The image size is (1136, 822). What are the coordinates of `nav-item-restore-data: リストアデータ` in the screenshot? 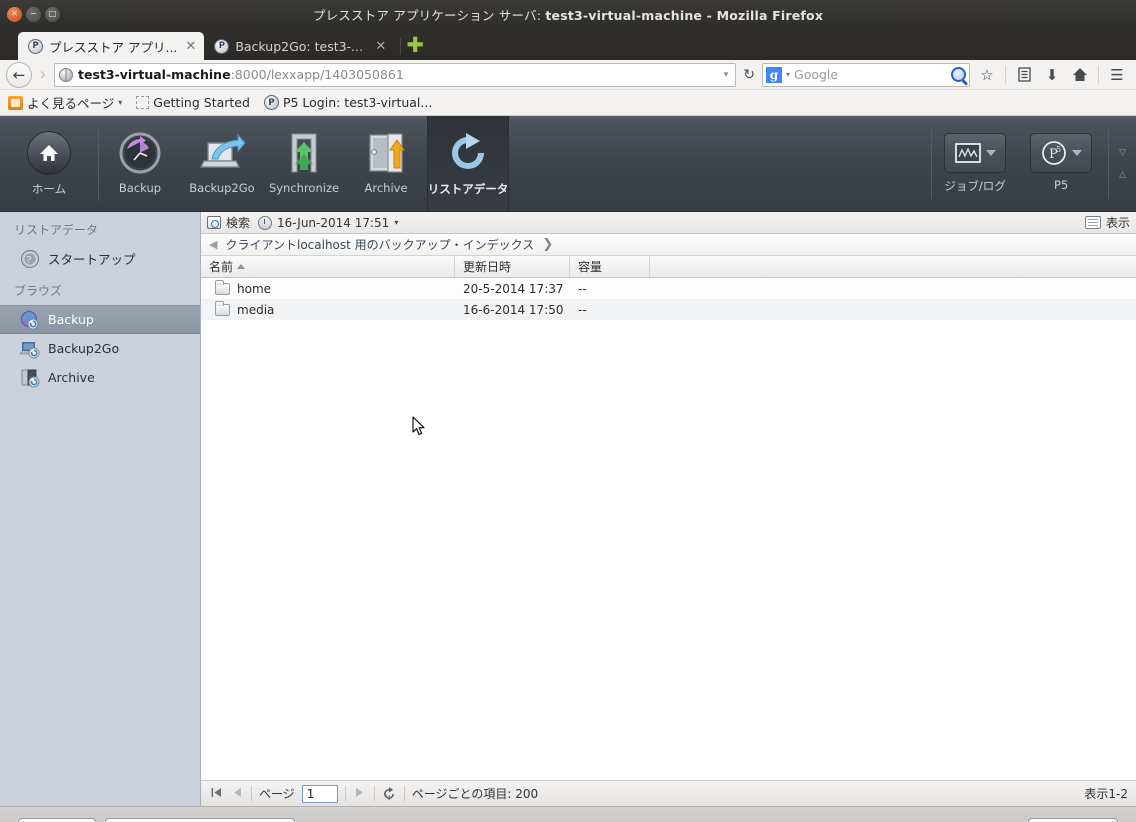 It's located at (468, 163).